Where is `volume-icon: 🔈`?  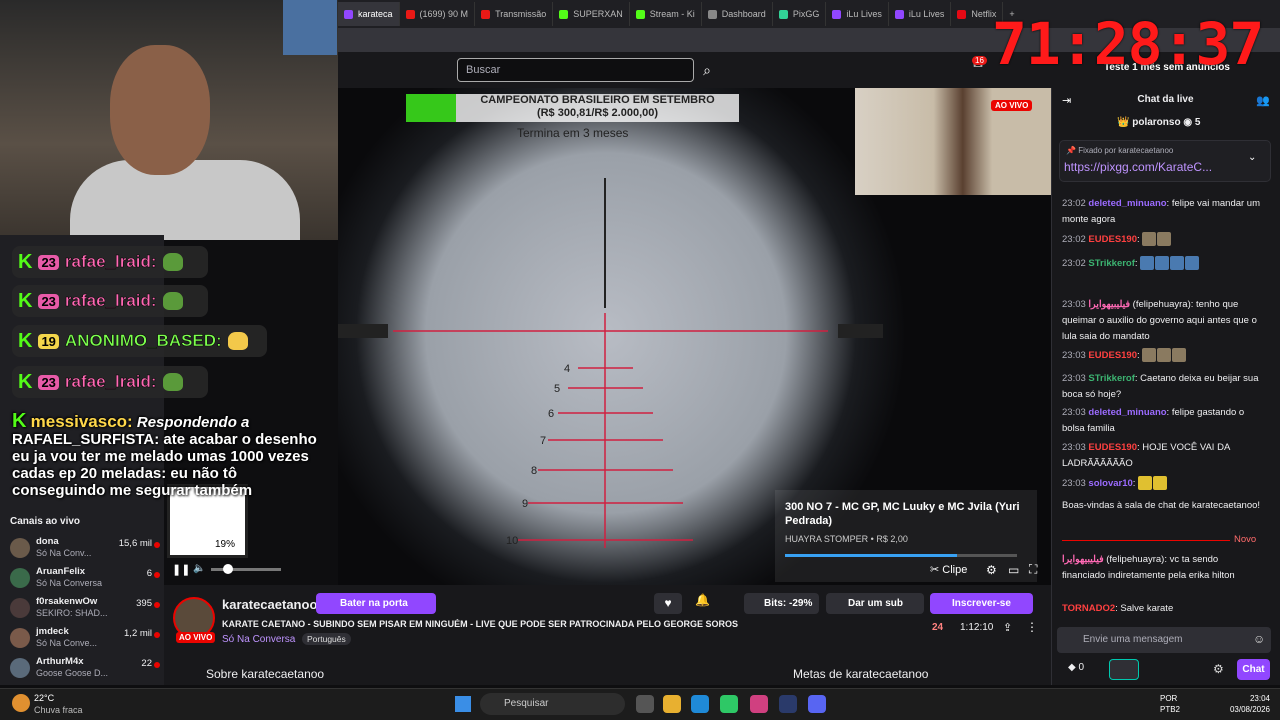
volume-icon: 🔈 is located at coordinates (199, 568).